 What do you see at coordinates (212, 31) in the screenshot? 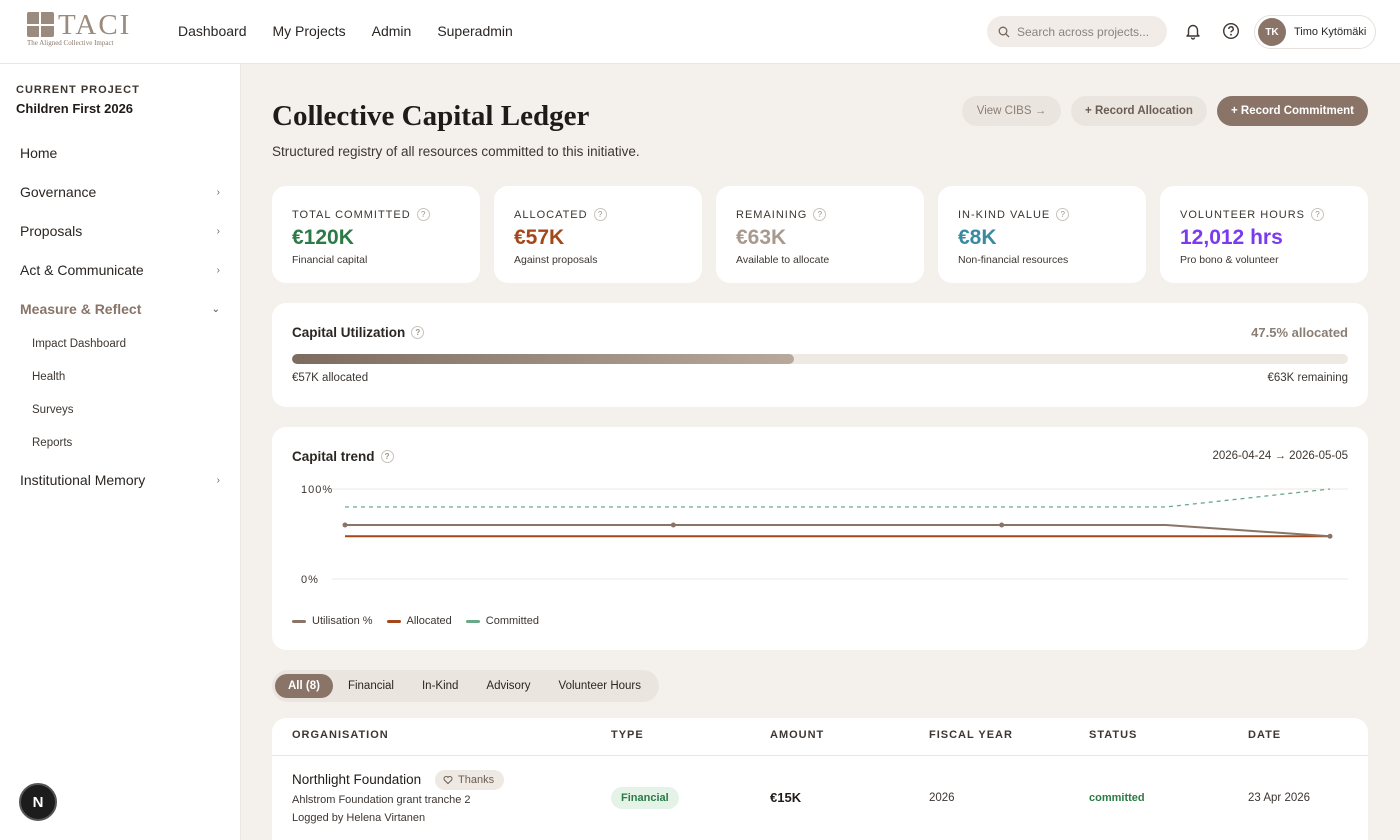
I see `nav-dashboard: Dashboard` at bounding box center [212, 31].